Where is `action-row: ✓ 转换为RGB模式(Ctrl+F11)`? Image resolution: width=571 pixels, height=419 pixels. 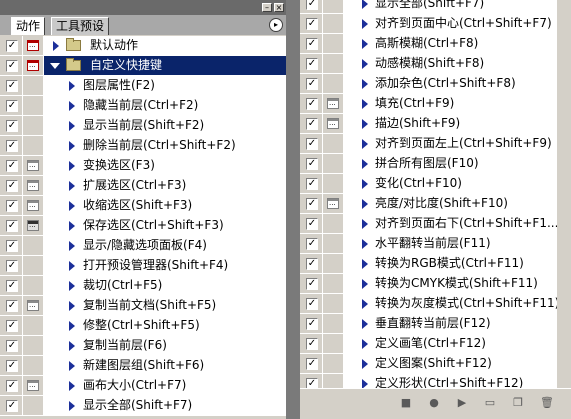 action-row: ✓ 转换为RGB模式(Ctrl+F11) is located at coordinates (435, 264).